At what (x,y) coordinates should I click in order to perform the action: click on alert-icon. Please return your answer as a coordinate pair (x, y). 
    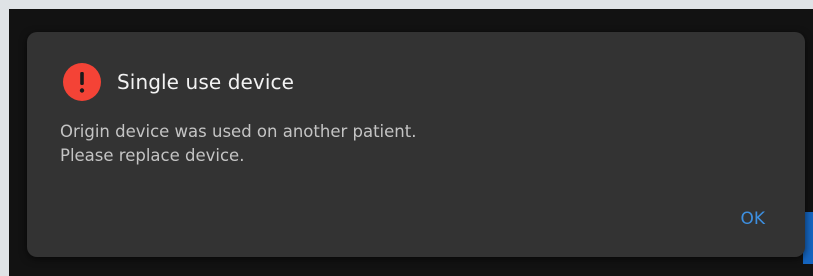
    Looking at the image, I should click on (82, 82).